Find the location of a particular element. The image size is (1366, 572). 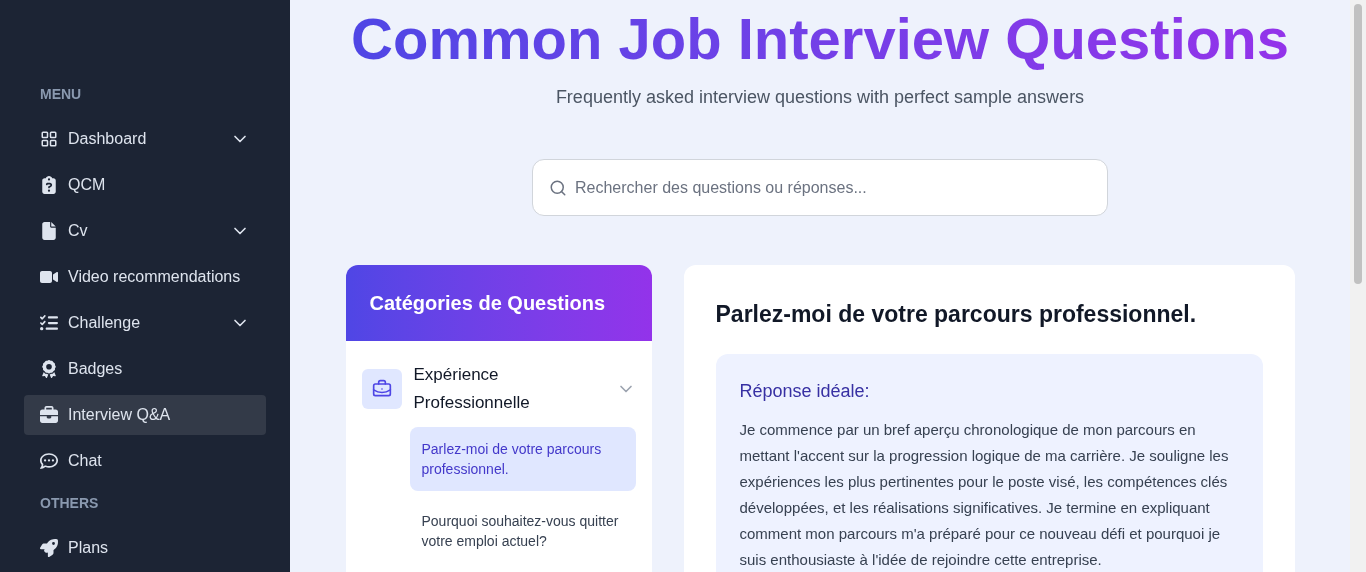

nav-label: QCM is located at coordinates (87, 185).